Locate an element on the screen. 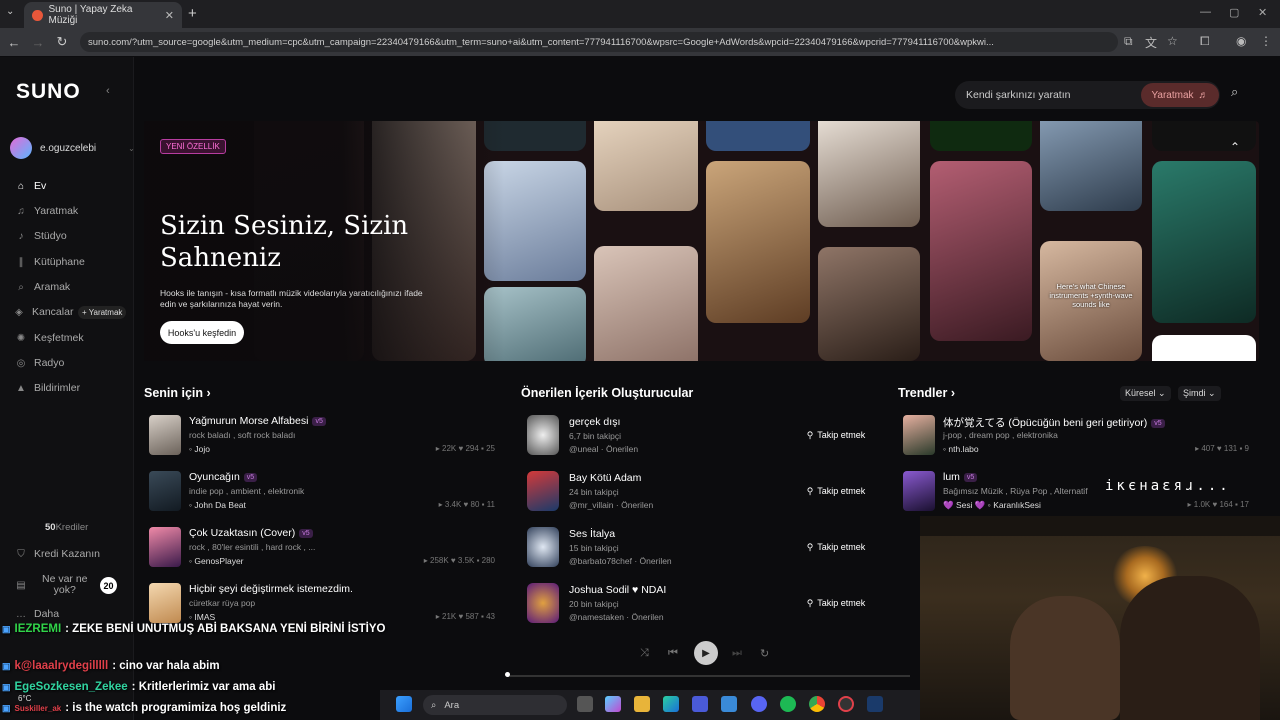  weather-widget: 6°C is located at coordinates (24, 698).